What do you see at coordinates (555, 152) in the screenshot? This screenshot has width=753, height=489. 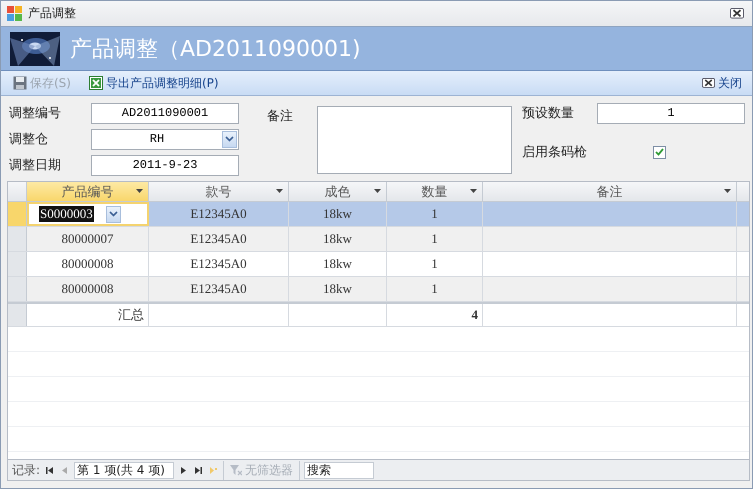 I see `field-label: 启用条码枪` at bounding box center [555, 152].